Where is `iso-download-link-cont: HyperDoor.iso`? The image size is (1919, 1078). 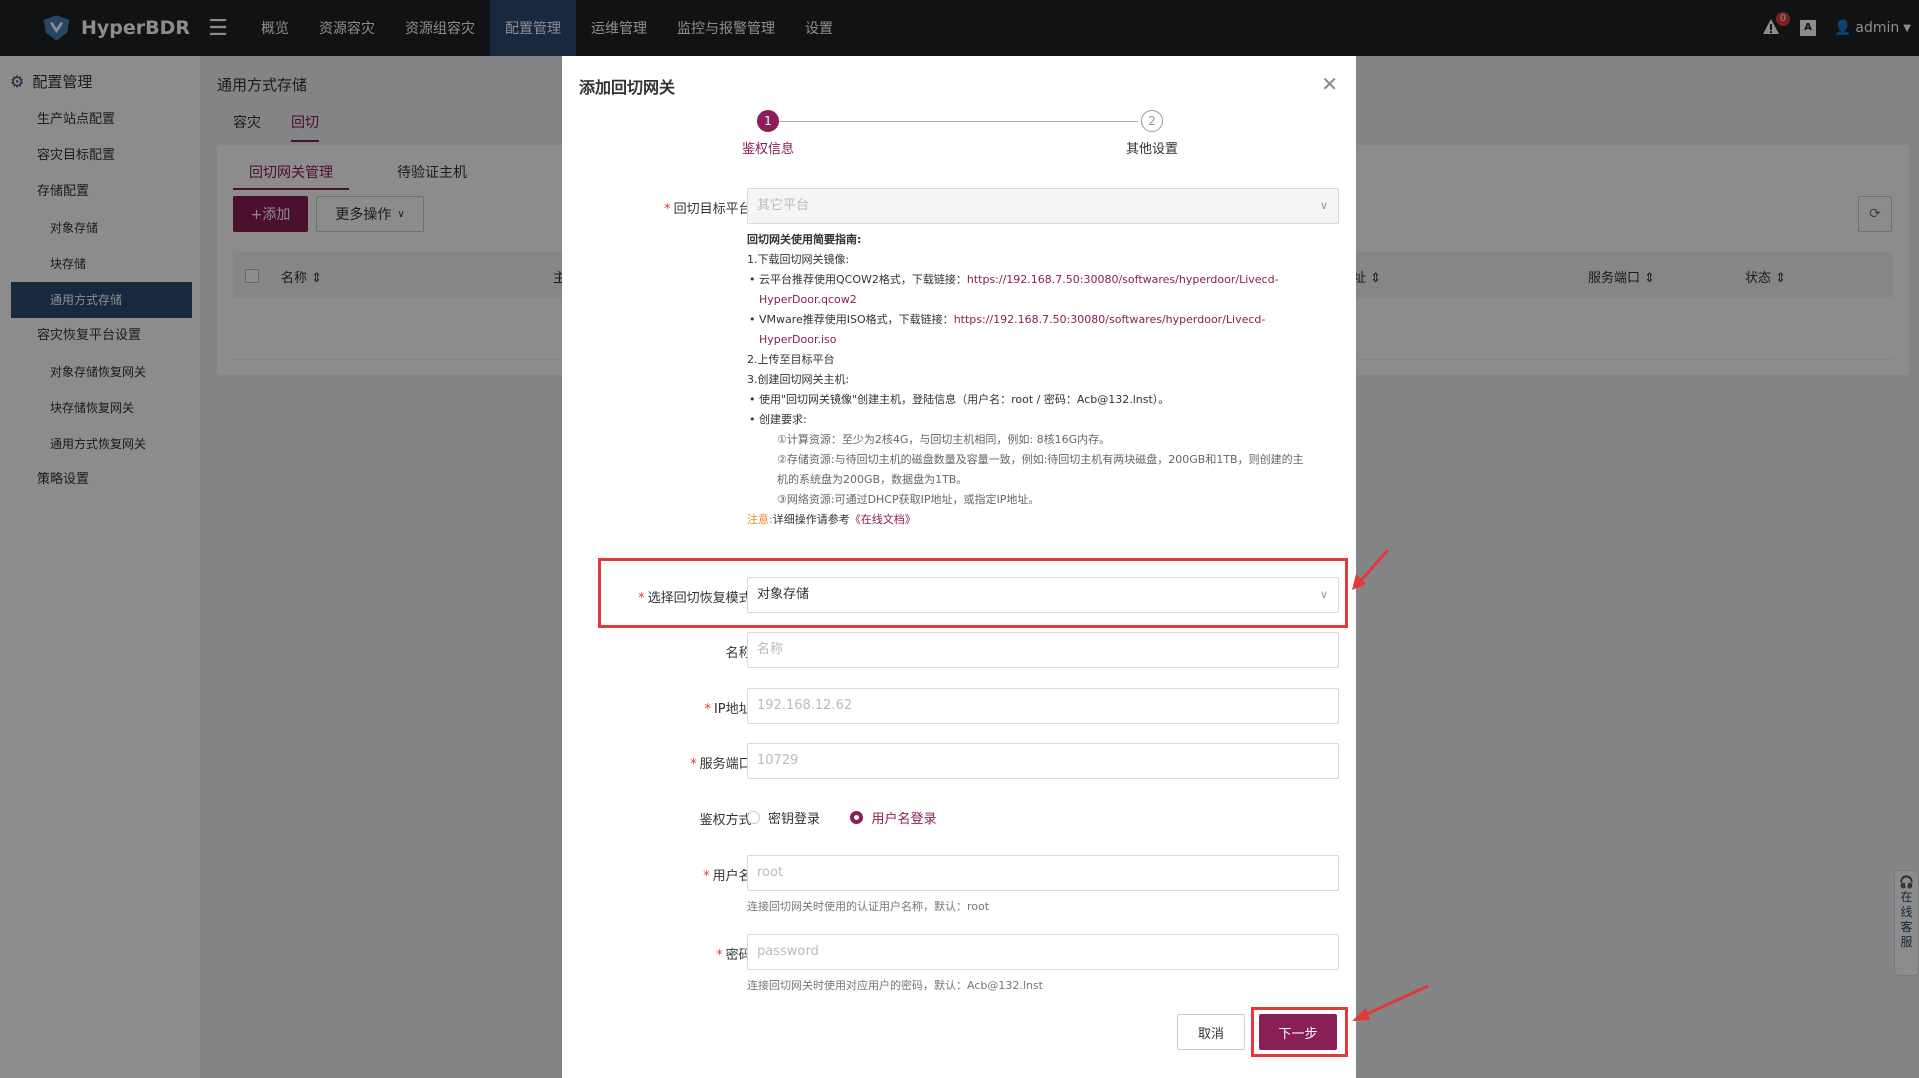 iso-download-link-cont: HyperDoor.iso is located at coordinates (1047, 340).